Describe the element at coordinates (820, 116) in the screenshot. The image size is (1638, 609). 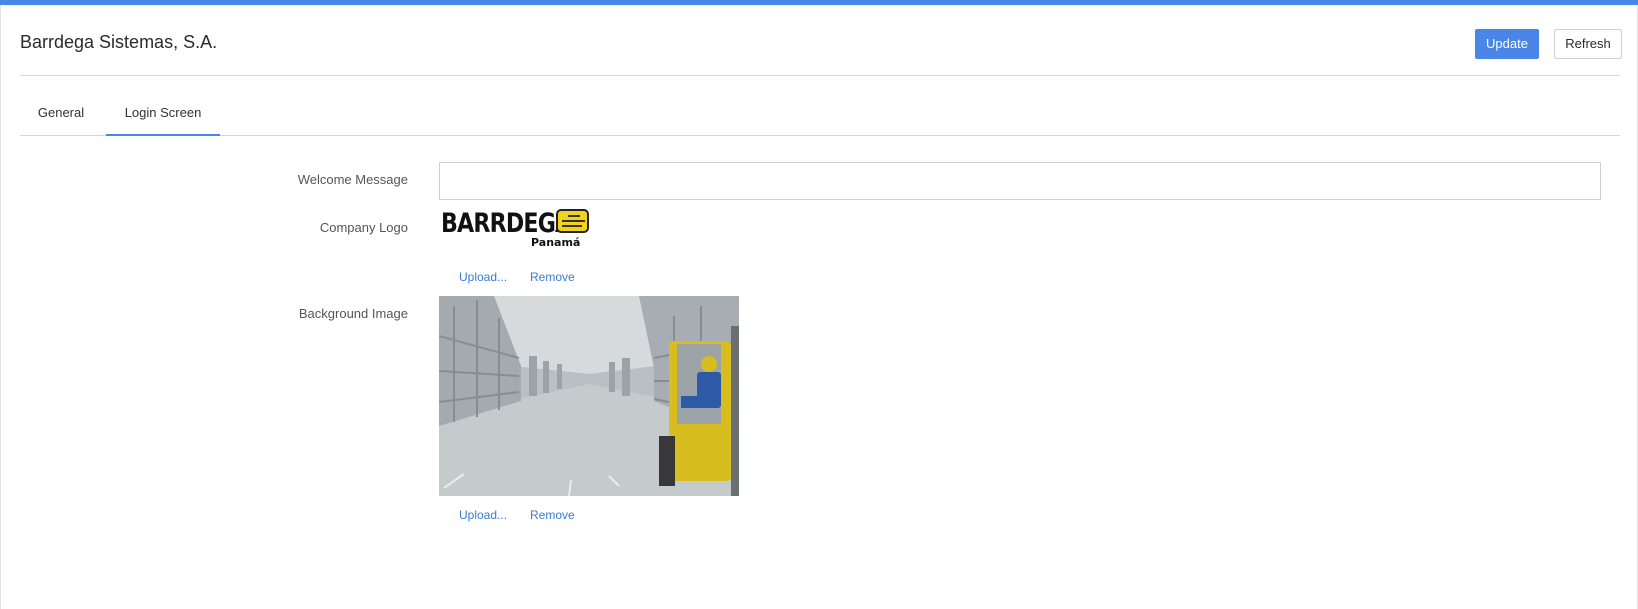
I see `tab-bar: General Login Screen` at that location.